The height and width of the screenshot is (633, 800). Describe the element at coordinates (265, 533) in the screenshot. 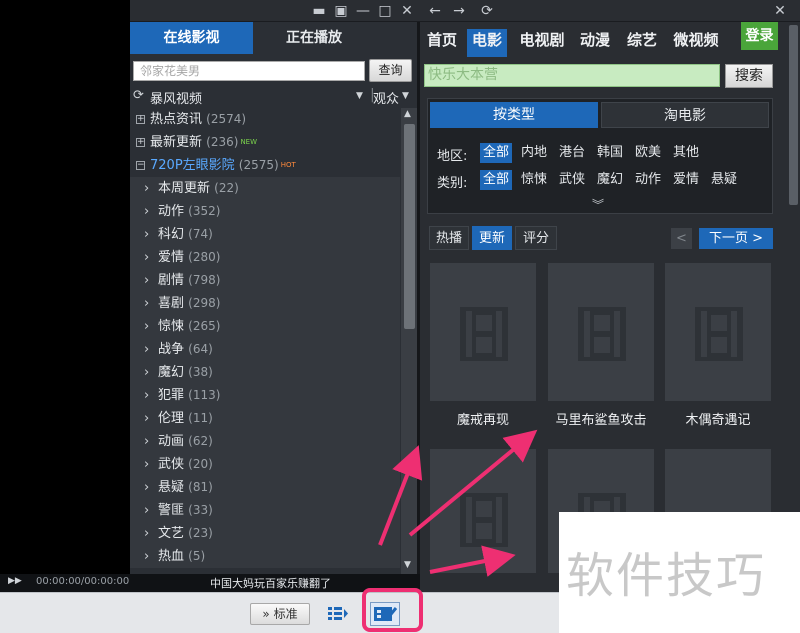

I see `tree-subitem: › 文艺 (23)` at that location.